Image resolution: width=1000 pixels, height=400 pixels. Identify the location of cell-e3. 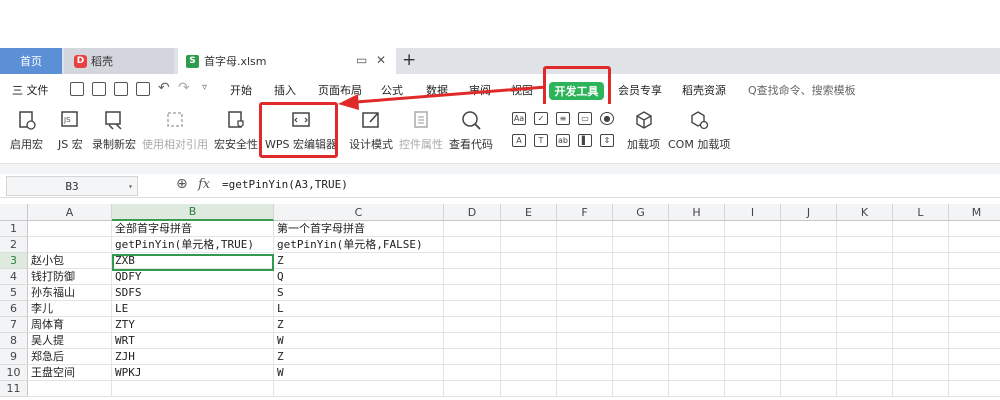
(529, 261).